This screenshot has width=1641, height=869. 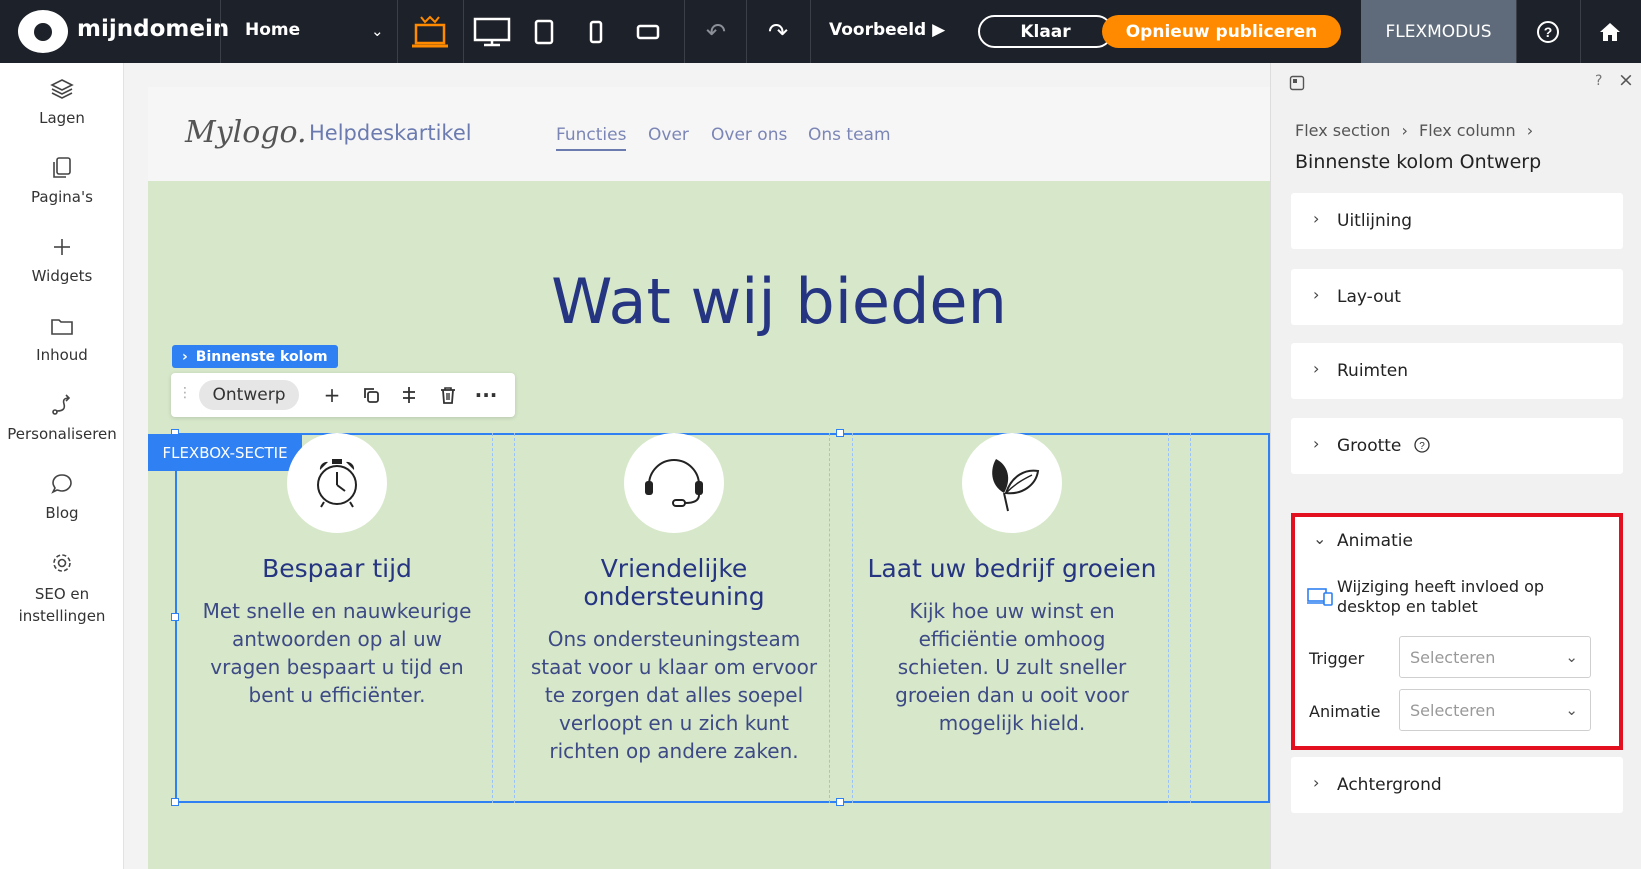 What do you see at coordinates (62, 497) in the screenshot?
I see `sidebar-item-blog: Blog` at bounding box center [62, 497].